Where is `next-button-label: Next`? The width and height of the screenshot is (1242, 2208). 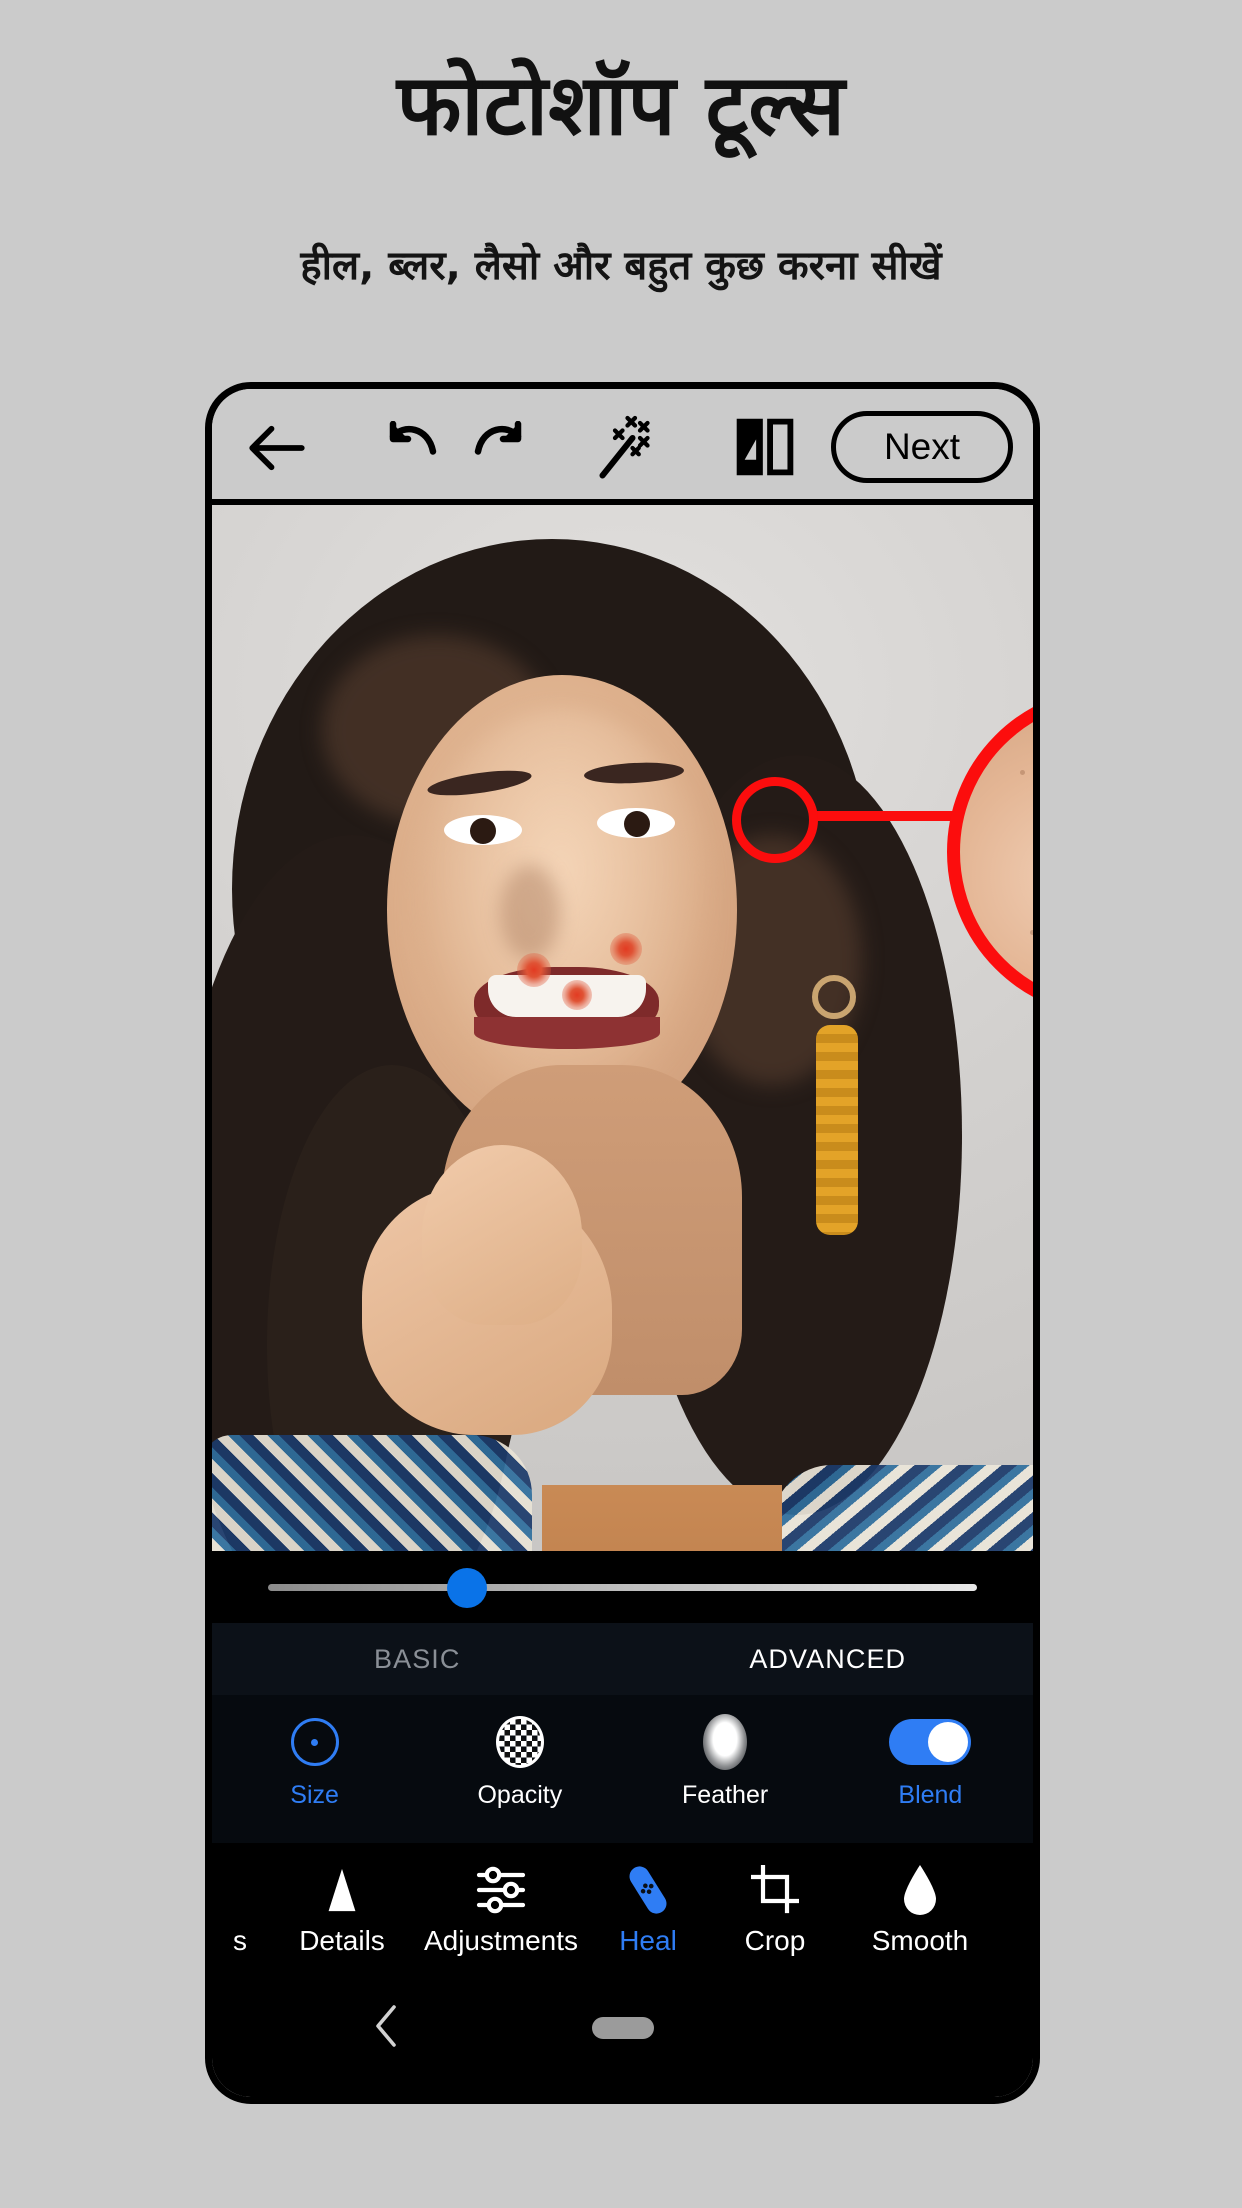 next-button-label: Next is located at coordinates (922, 446).